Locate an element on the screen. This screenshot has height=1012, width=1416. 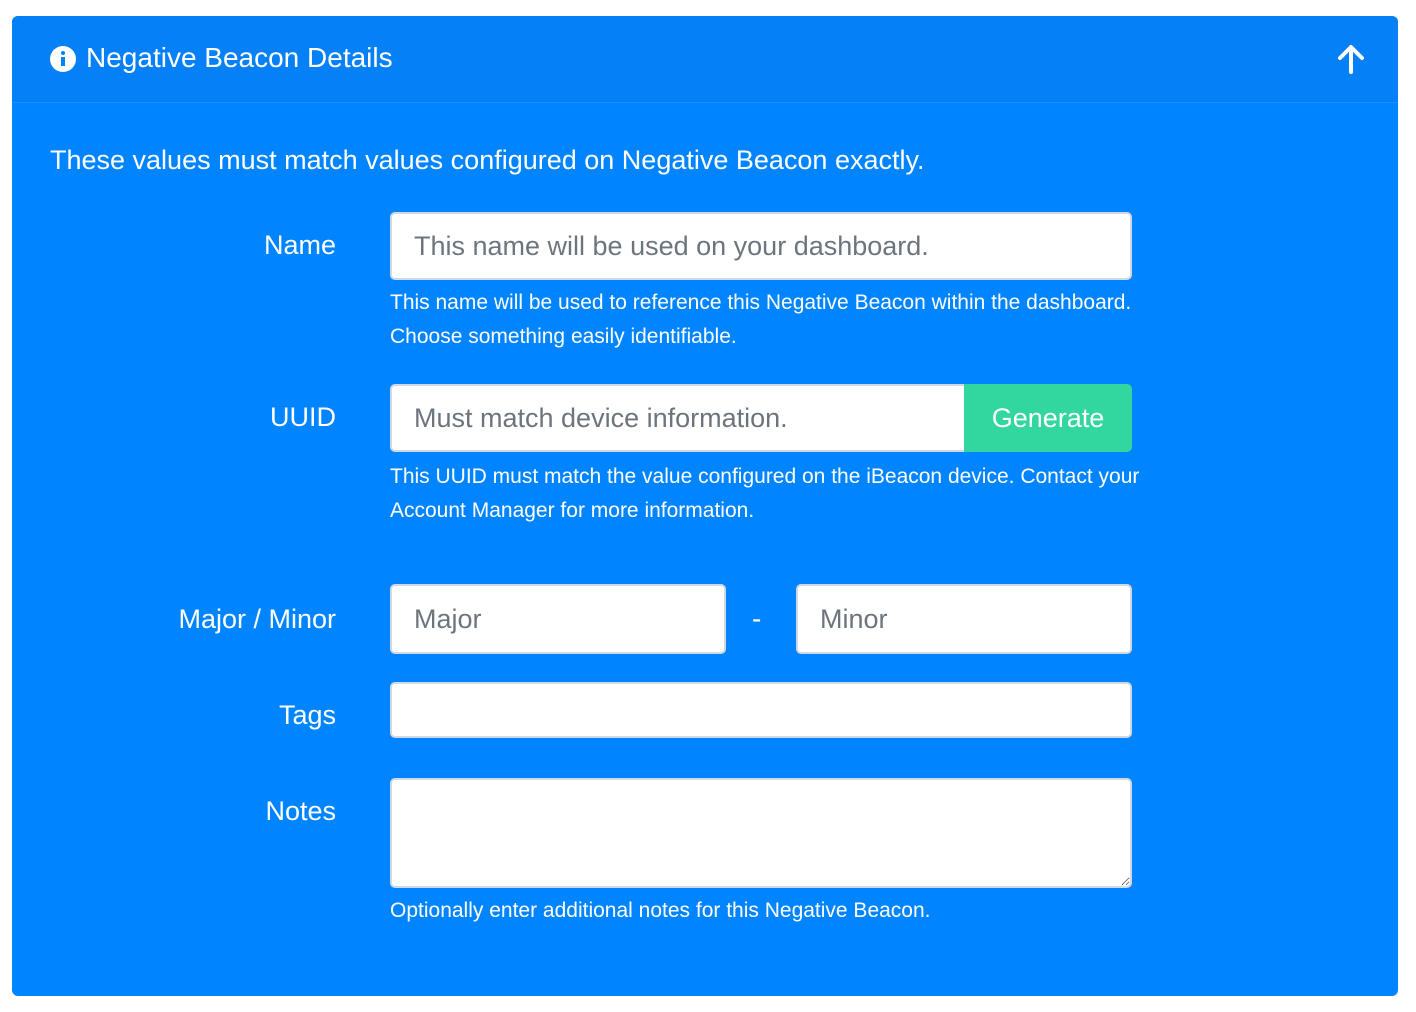
panel-header: Negative Beacon Details is located at coordinates (705, 59).